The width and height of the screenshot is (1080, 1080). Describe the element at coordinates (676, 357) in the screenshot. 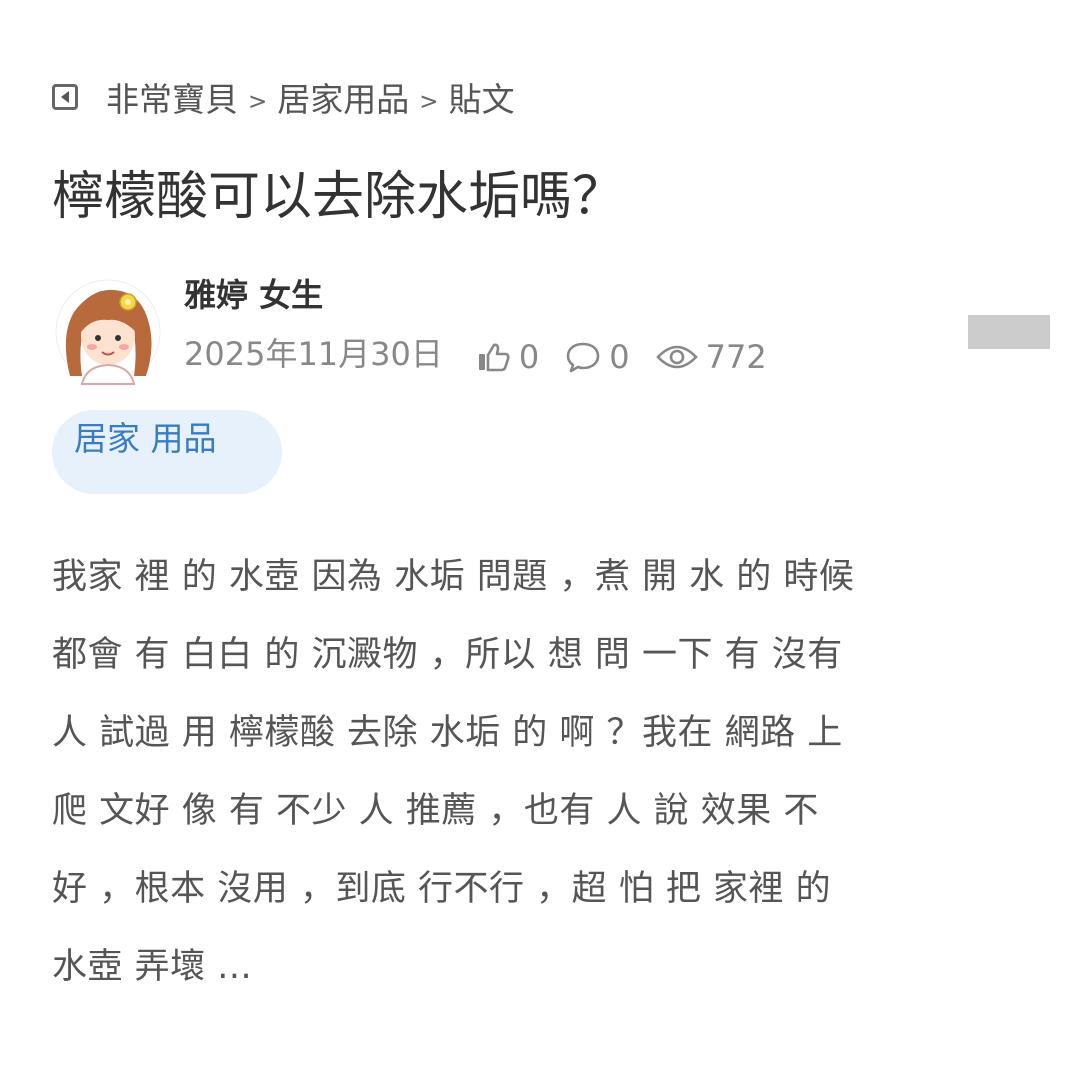

I see `eye-icon` at that location.